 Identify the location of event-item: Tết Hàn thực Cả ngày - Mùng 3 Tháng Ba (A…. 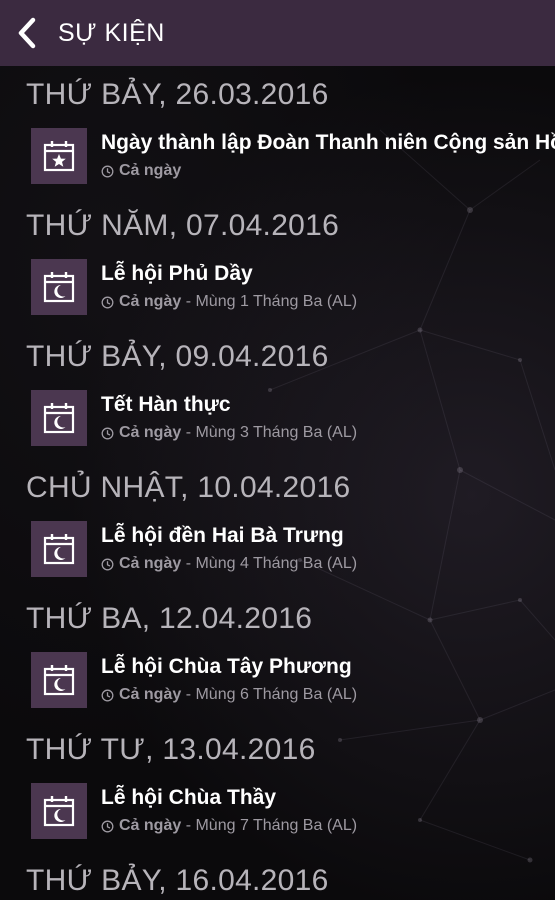
(277, 424).